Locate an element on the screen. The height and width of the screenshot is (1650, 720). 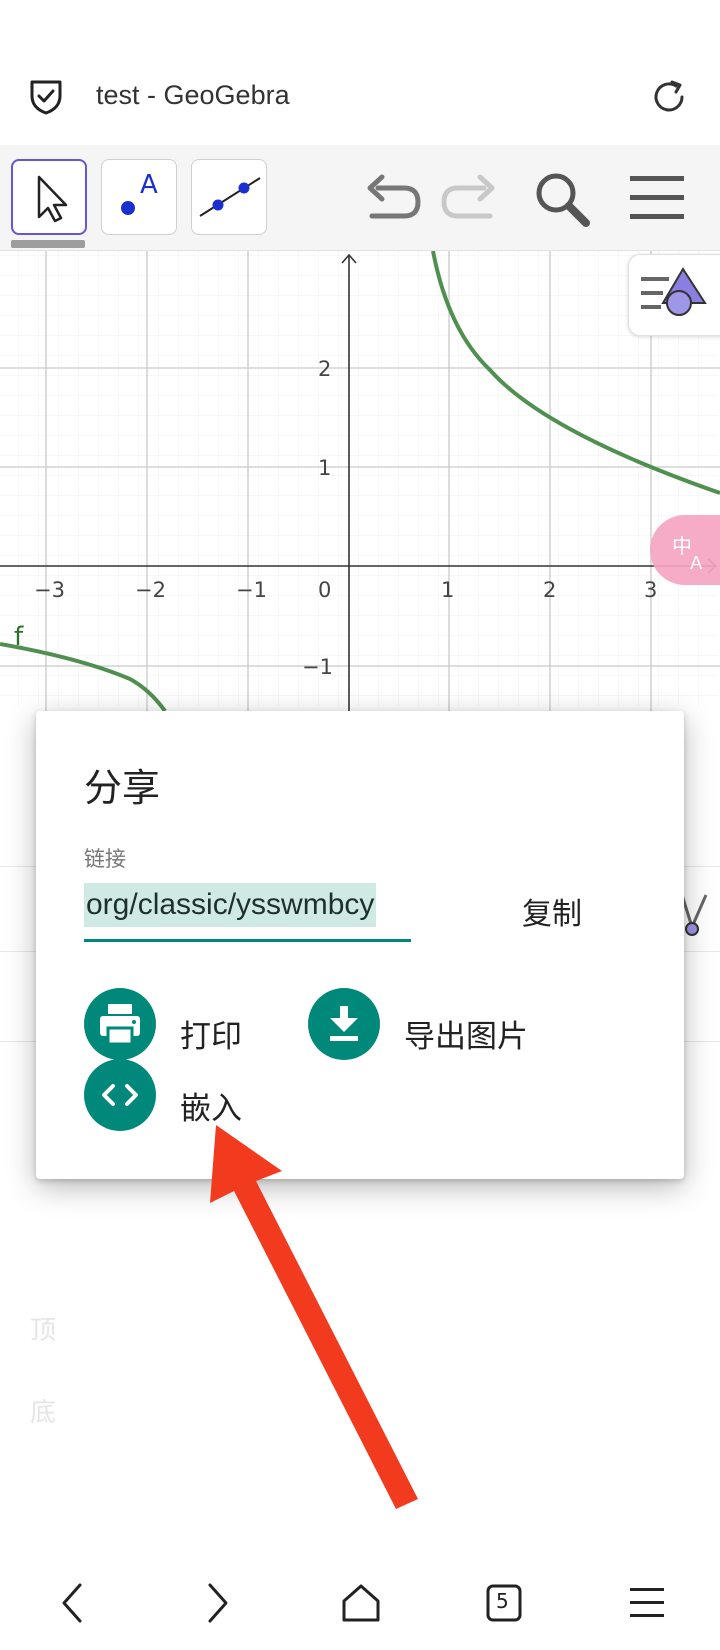
link-label: 链接 is located at coordinates (105, 859).